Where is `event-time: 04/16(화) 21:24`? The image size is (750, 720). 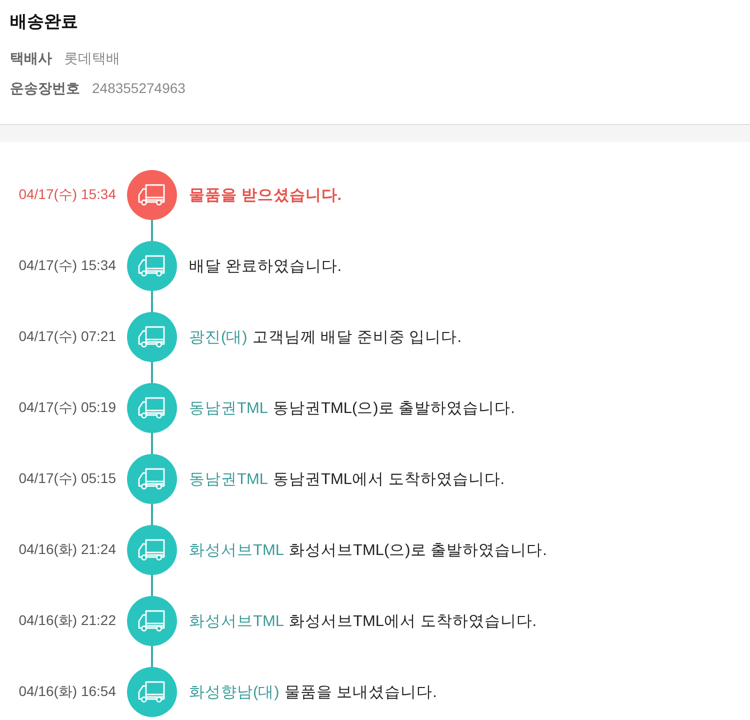 event-time: 04/16(화) 21:24 is located at coordinates (67, 550).